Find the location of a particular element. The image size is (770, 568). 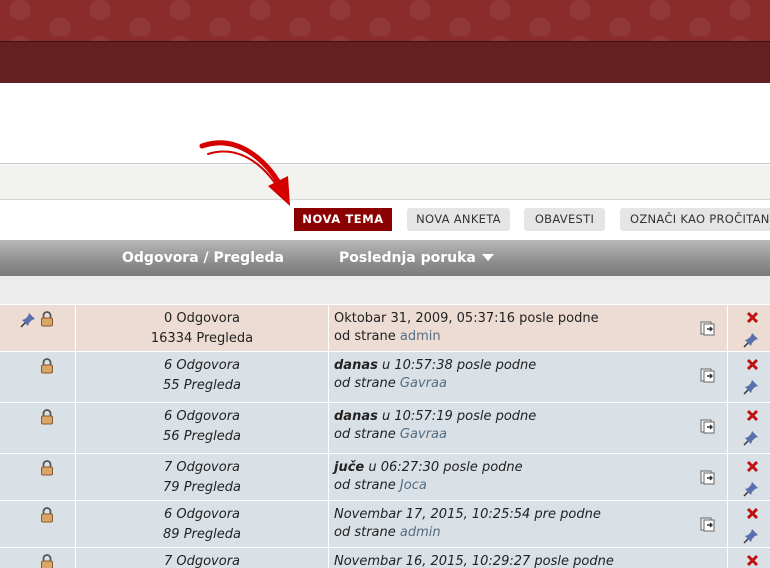

last-post-header: Poslednja poruka is located at coordinates (416, 258).